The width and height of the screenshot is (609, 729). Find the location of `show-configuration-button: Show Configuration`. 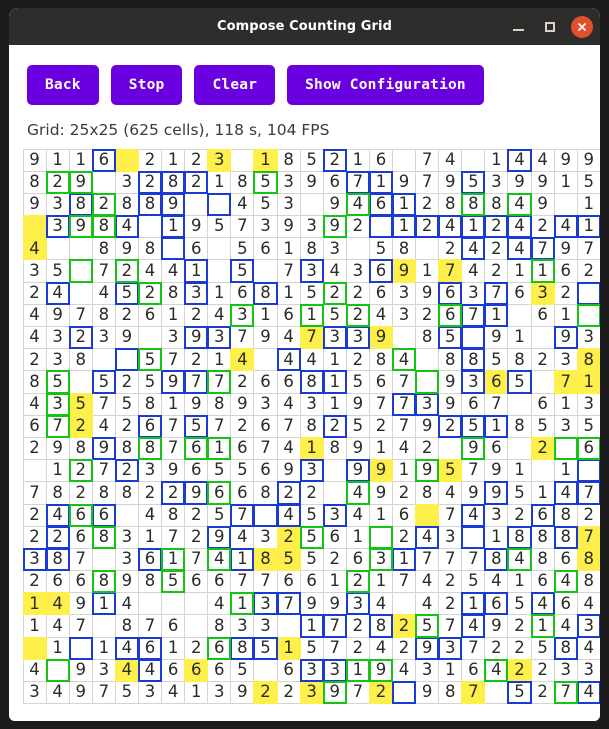

show-configuration-button: Show Configuration is located at coordinates (385, 85).